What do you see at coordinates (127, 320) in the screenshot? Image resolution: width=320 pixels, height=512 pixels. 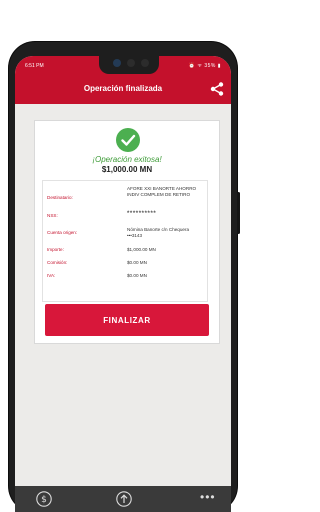 I see `finalize-button: FINALIZAR` at bounding box center [127, 320].